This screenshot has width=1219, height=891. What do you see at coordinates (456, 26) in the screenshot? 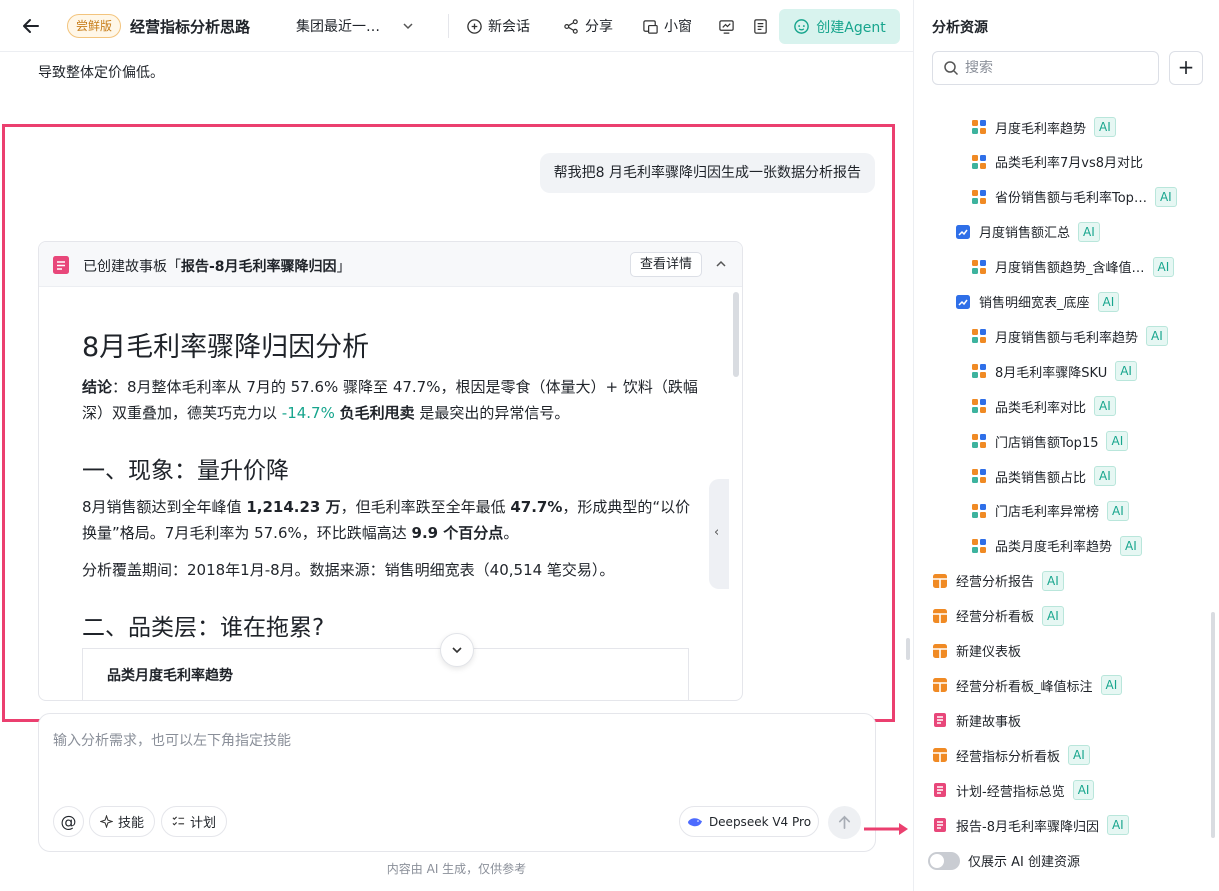
I see `top-bar: 尝鲜版 经营指标分析思路 集团最近一… 新会话 分享 小窗 创建Agent` at bounding box center [456, 26].